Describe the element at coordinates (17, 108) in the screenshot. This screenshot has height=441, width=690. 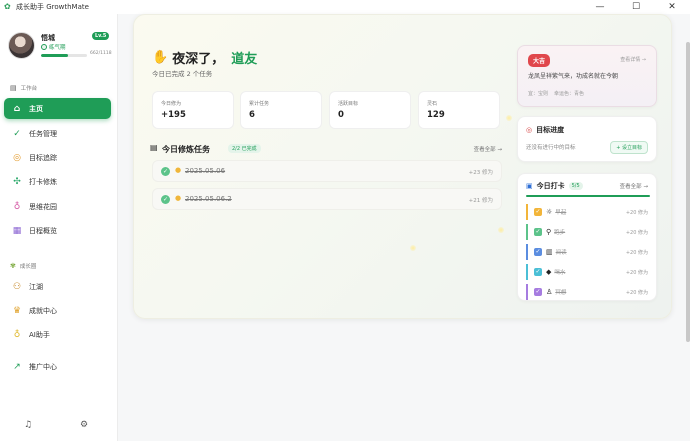
I see `home-icon: ⌂` at that location.